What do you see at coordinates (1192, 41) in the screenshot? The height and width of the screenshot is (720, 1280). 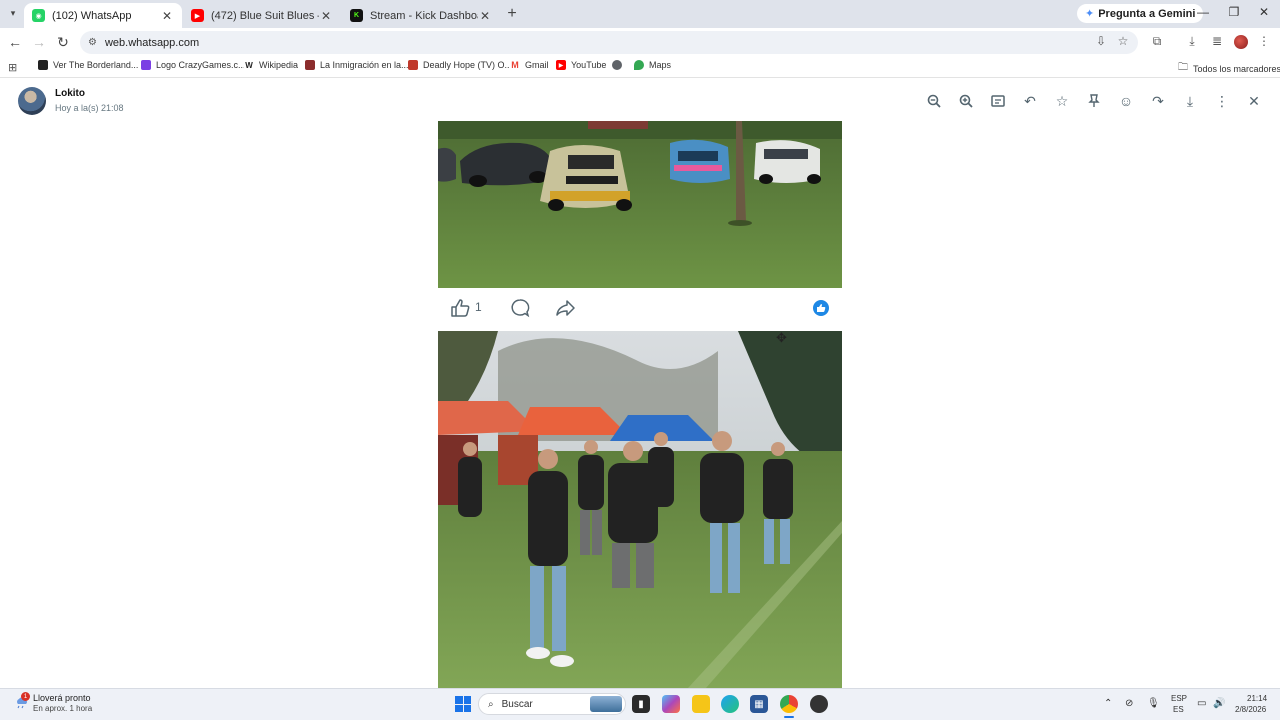 I see `downloads-icon: ⤓` at bounding box center [1192, 41].